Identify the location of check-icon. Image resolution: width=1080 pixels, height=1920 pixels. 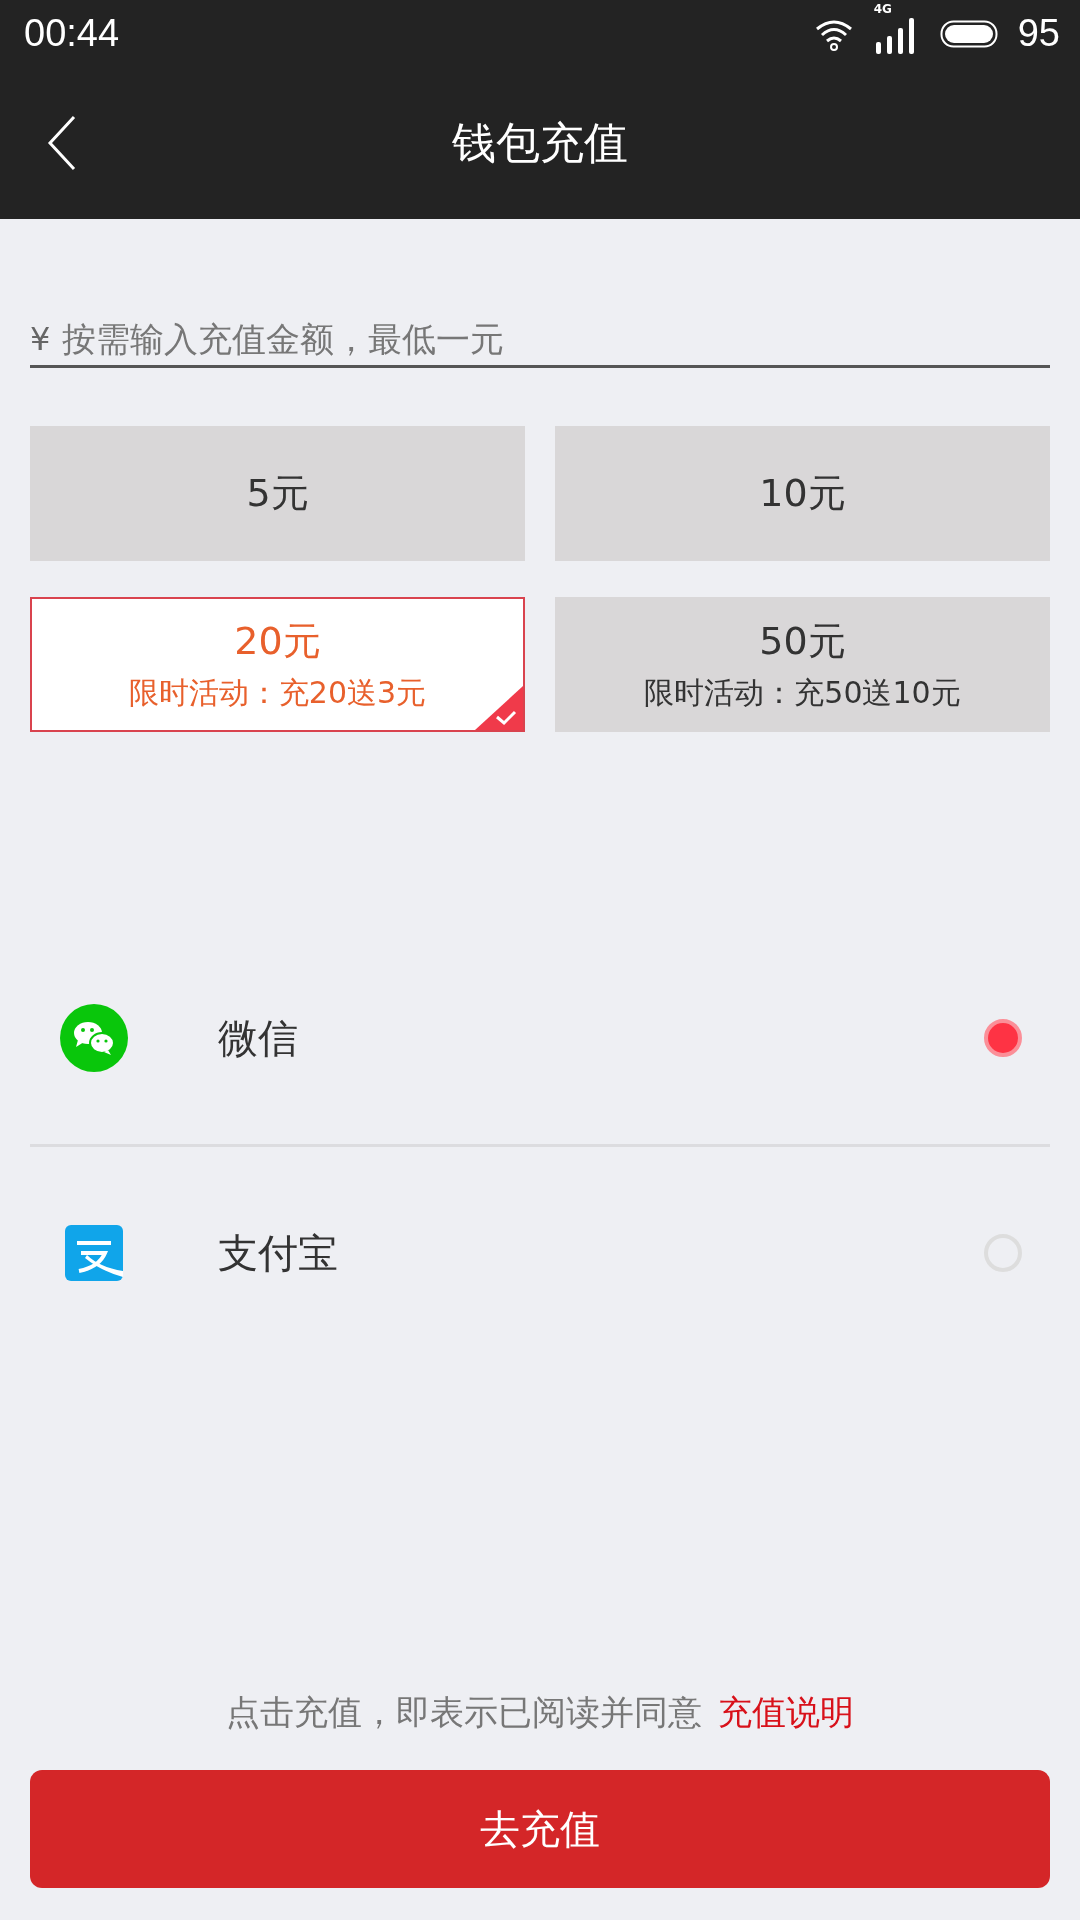
(499, 708).